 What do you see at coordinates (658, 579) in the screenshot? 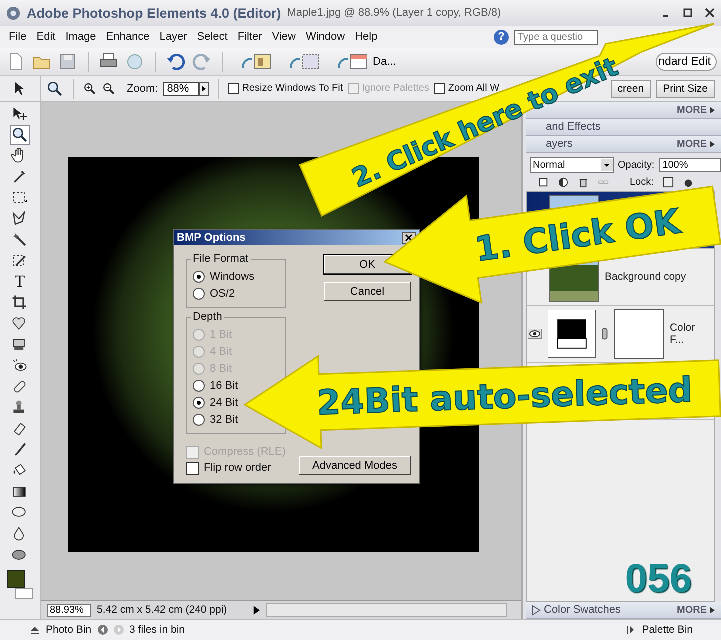
I see `step-number: 056` at bounding box center [658, 579].